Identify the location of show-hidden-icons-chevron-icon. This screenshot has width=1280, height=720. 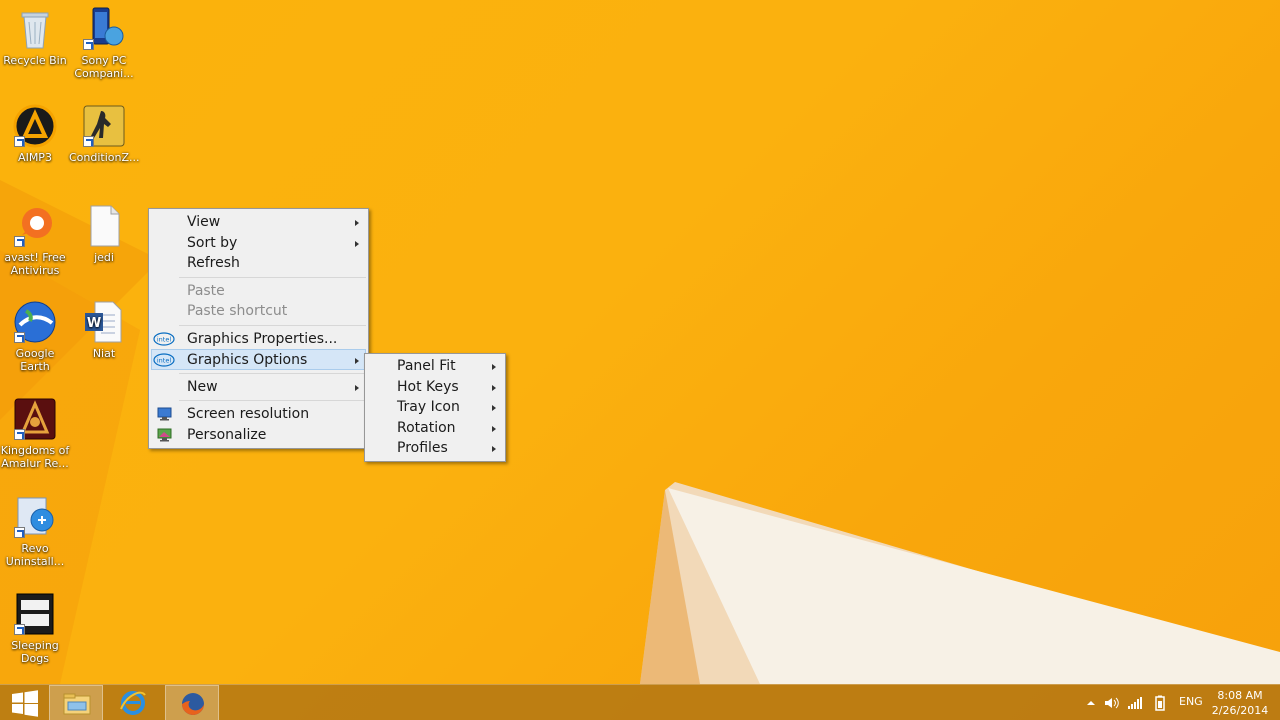
(1091, 703).